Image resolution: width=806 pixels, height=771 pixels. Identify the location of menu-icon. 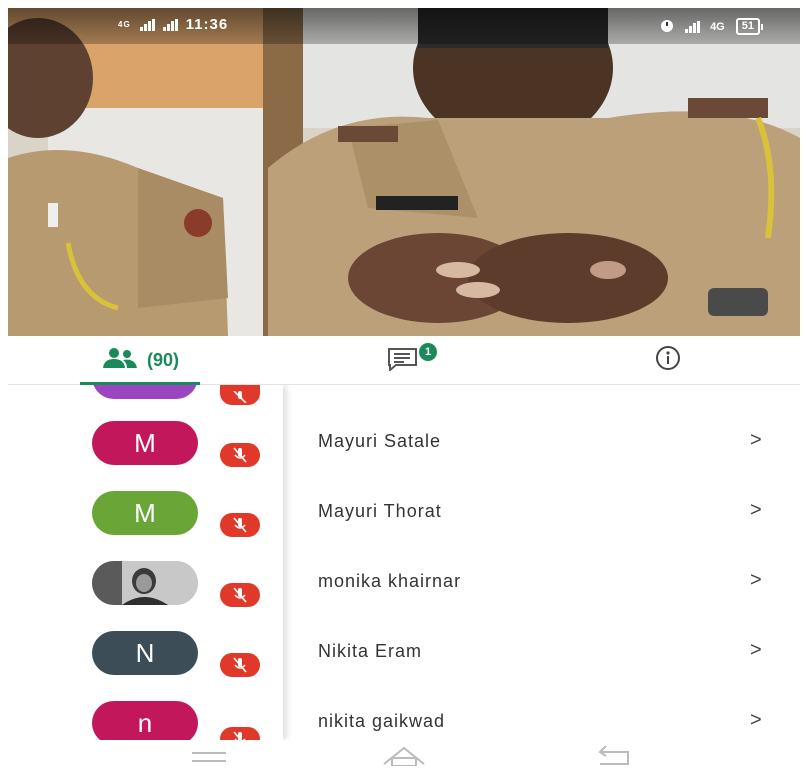
(210, 759).